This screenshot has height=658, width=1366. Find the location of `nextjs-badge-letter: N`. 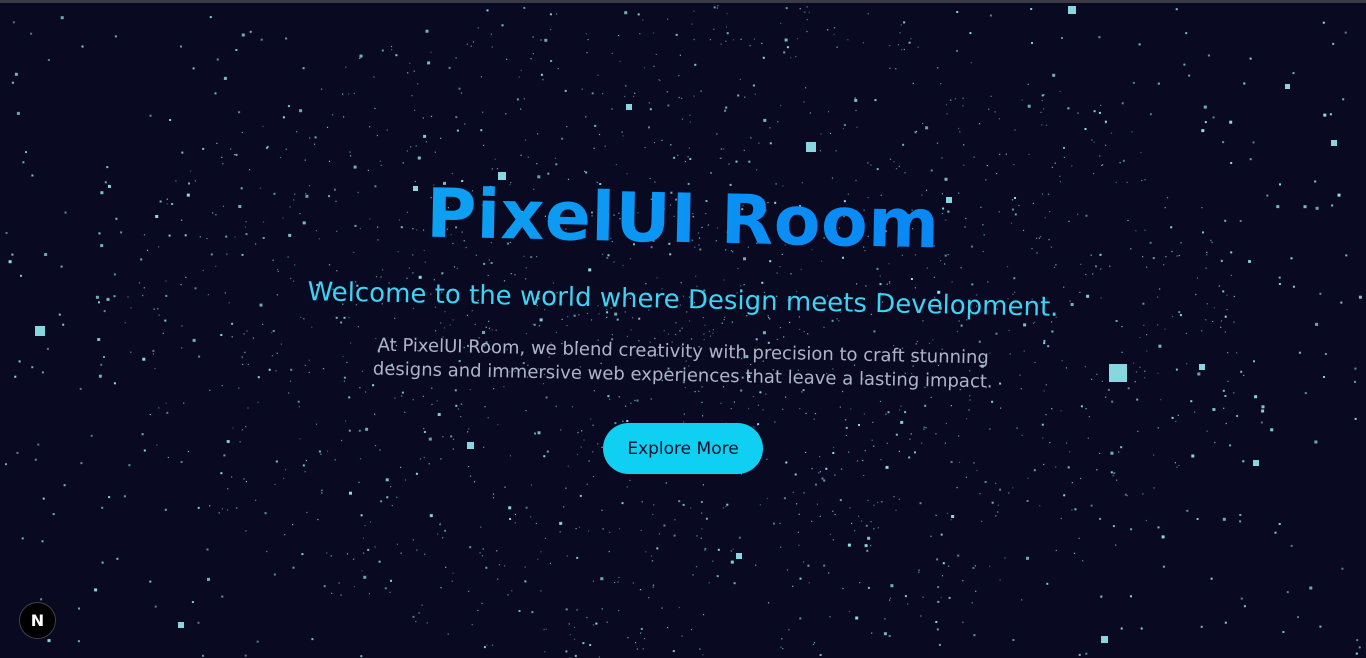

nextjs-badge-letter: N is located at coordinates (37, 620).